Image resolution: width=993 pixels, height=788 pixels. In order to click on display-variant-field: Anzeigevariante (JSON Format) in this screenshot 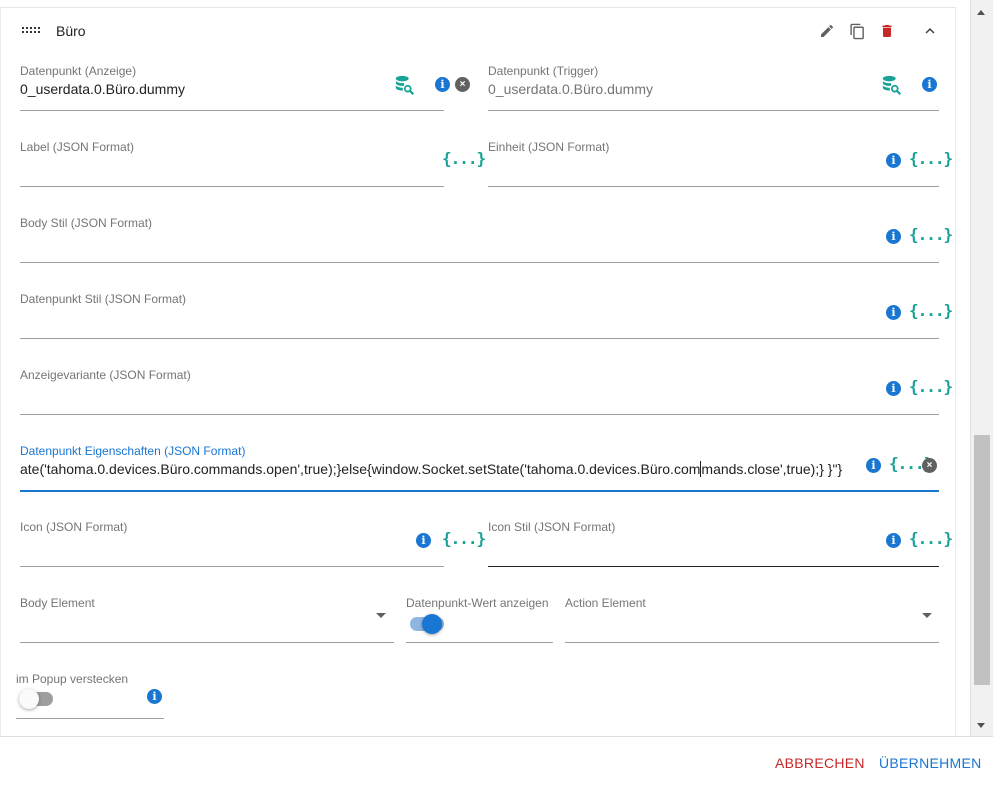, I will do `click(479, 391)`.